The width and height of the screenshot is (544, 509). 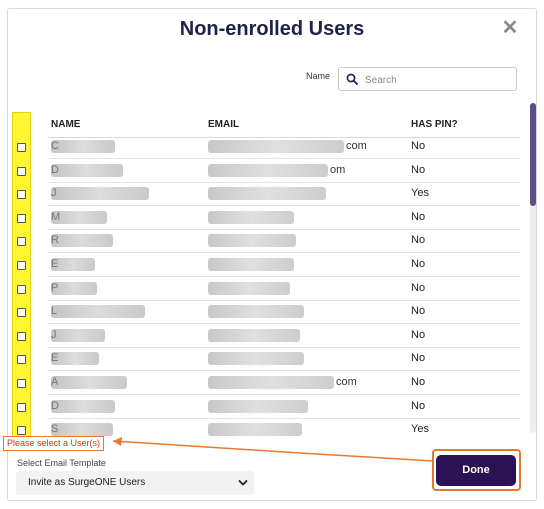 What do you see at coordinates (55, 382) in the screenshot?
I see `row-name-initial: A` at bounding box center [55, 382].